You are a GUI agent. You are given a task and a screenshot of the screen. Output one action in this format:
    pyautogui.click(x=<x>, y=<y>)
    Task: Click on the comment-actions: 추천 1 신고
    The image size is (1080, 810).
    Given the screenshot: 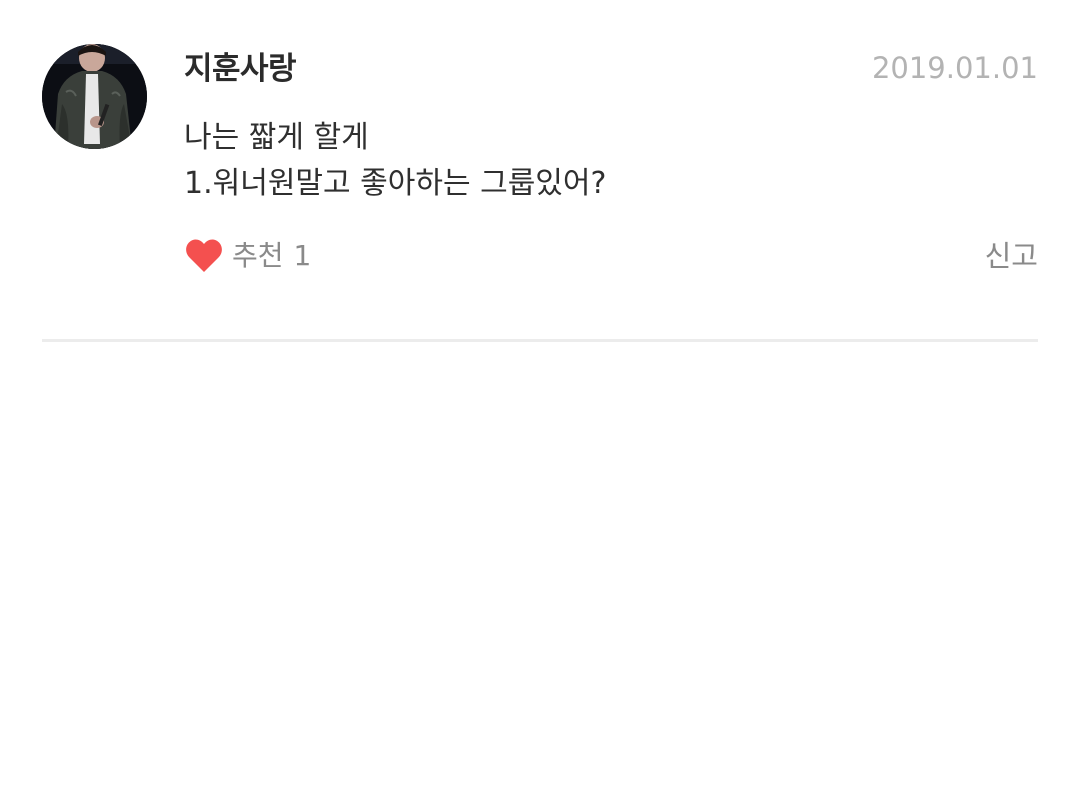 What is the action you would take?
    pyautogui.click(x=611, y=256)
    